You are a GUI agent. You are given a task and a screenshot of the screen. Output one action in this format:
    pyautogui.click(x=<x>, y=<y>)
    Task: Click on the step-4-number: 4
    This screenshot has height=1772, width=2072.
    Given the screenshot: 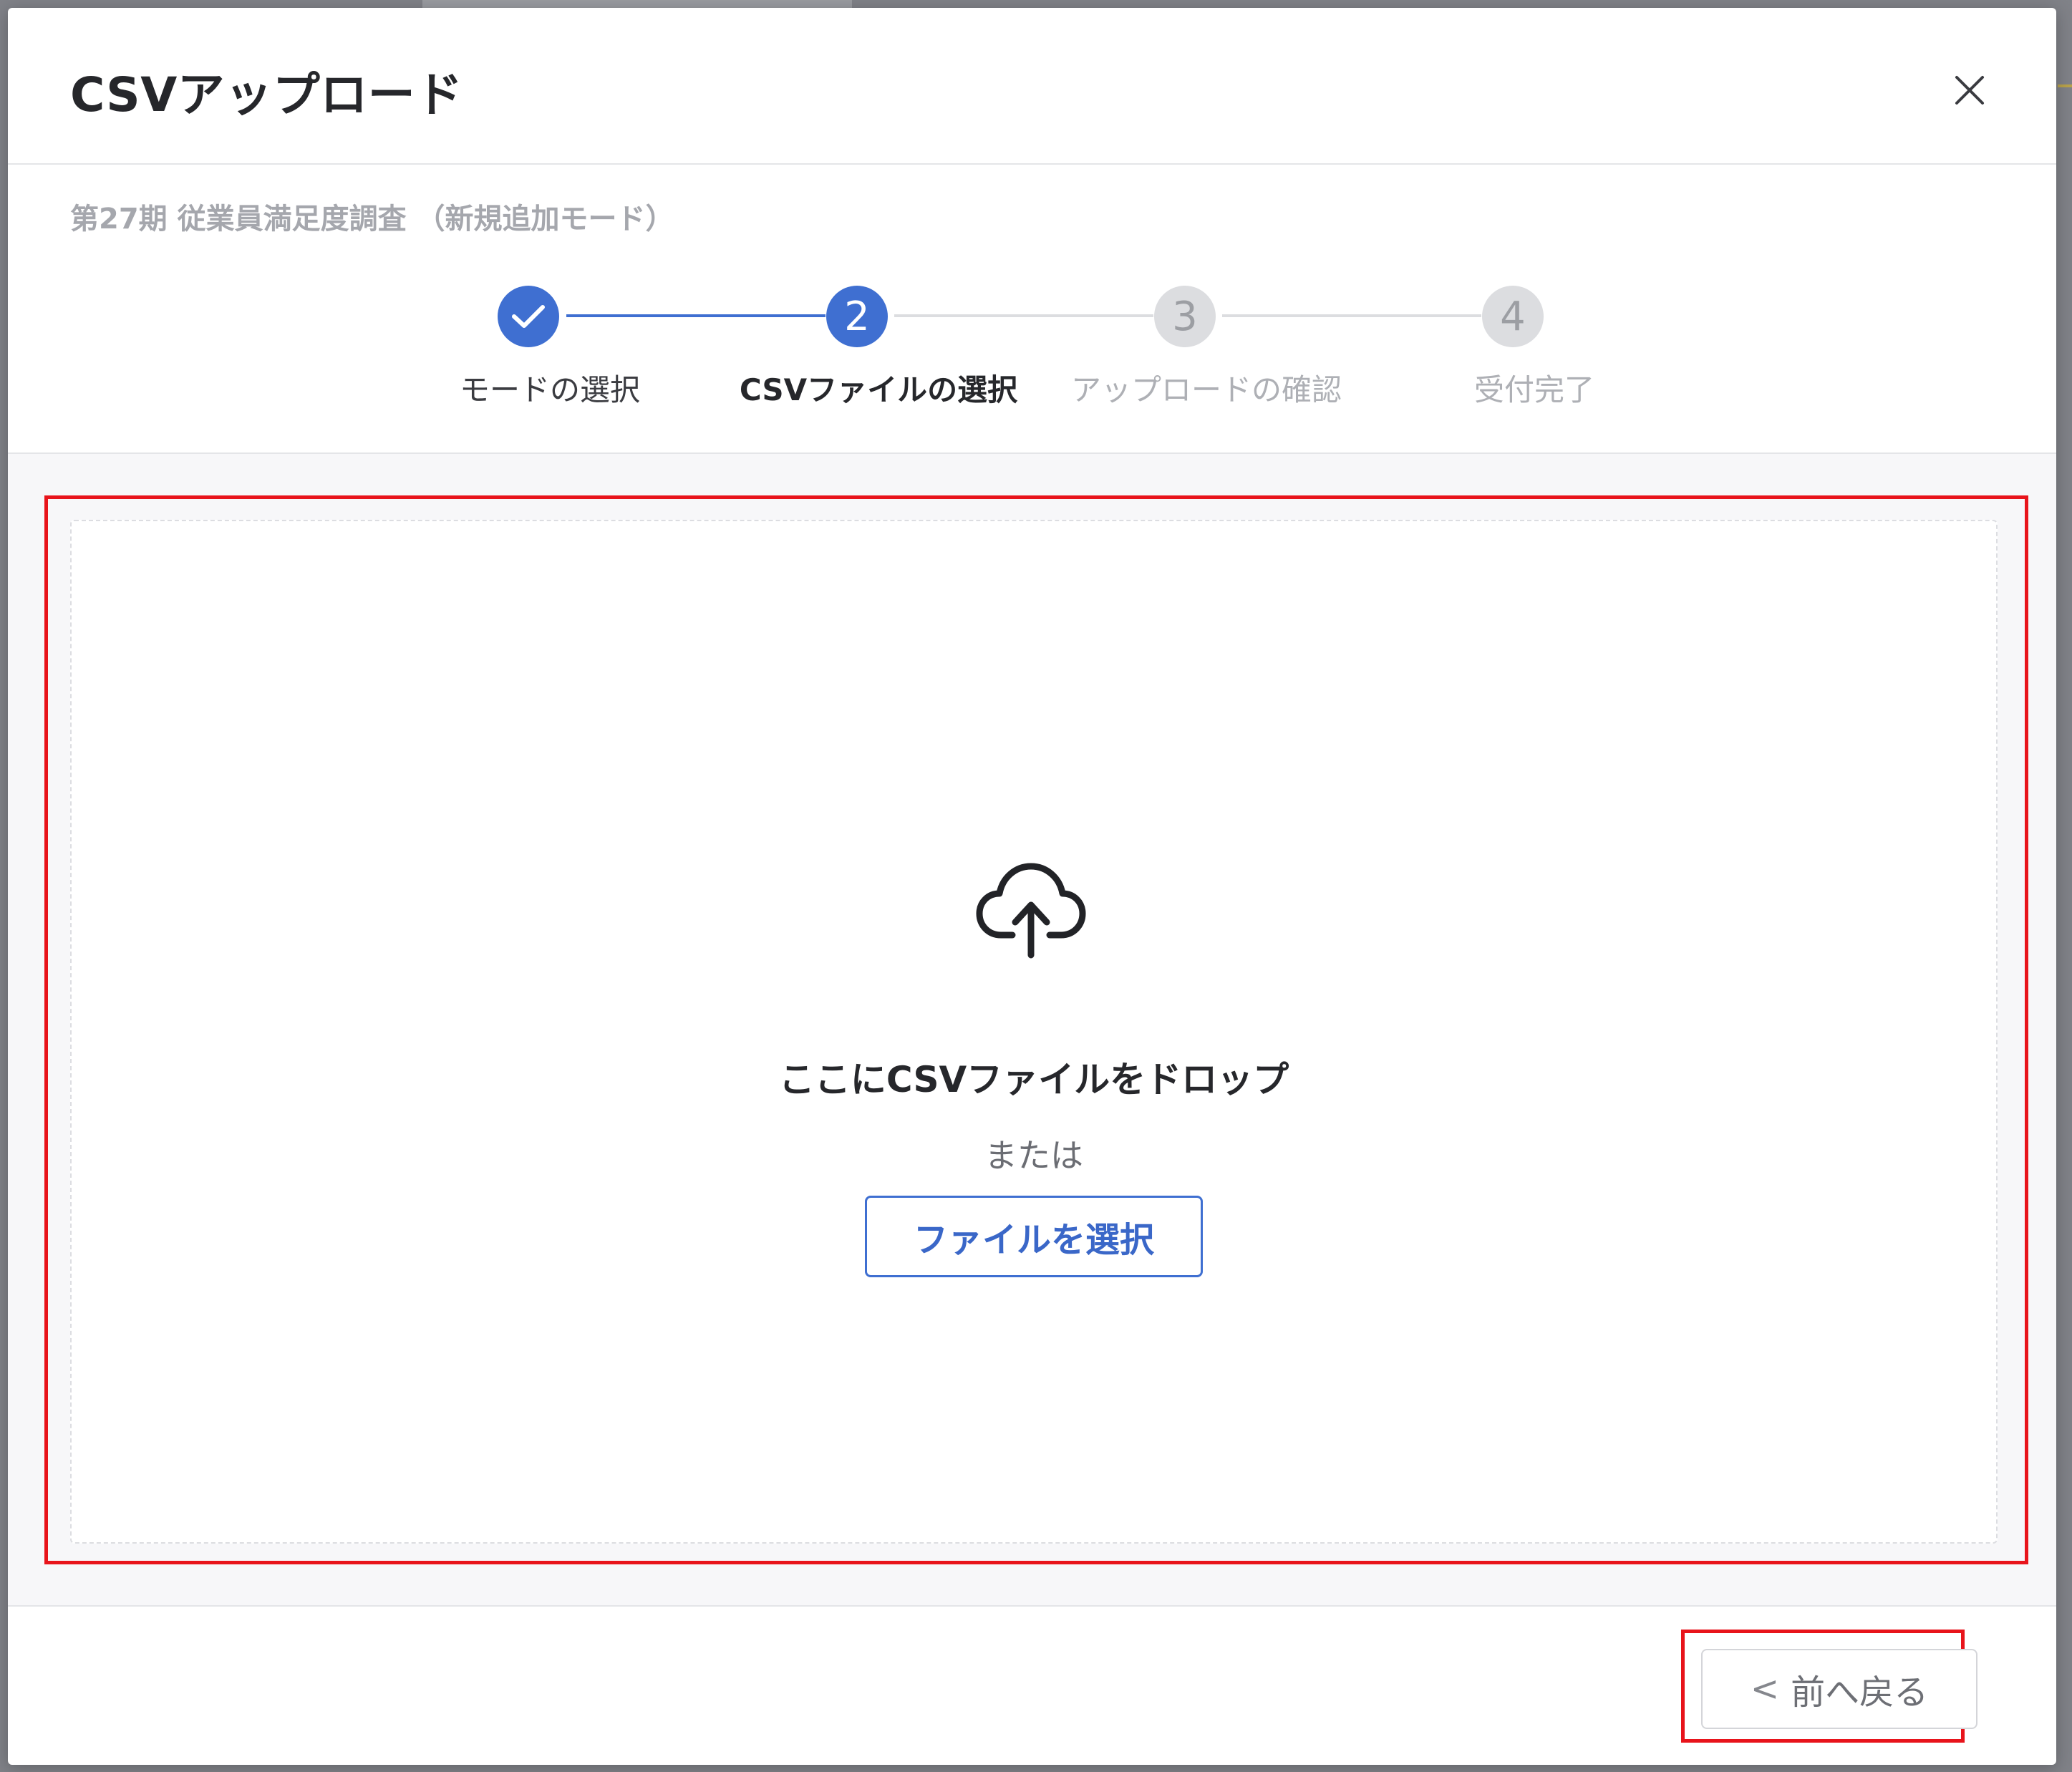 What is the action you would take?
    pyautogui.click(x=1513, y=316)
    